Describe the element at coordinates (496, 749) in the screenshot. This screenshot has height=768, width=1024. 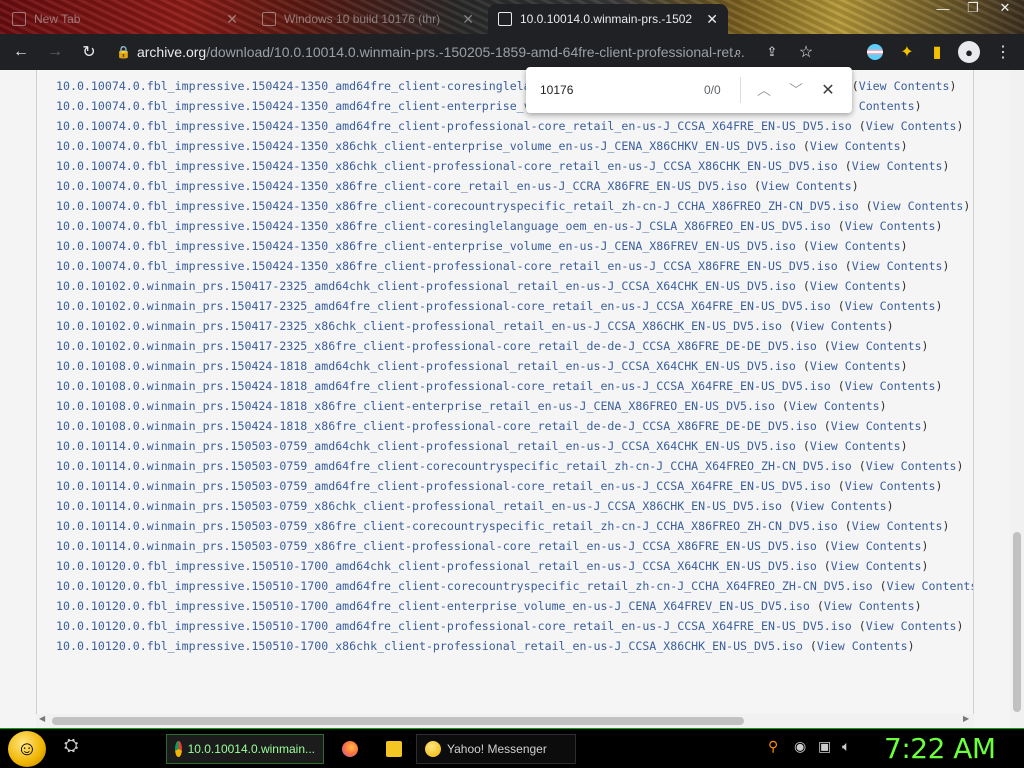
I see `taskbar-item-yahoo-messenger: Yahoo! Messenger` at that location.